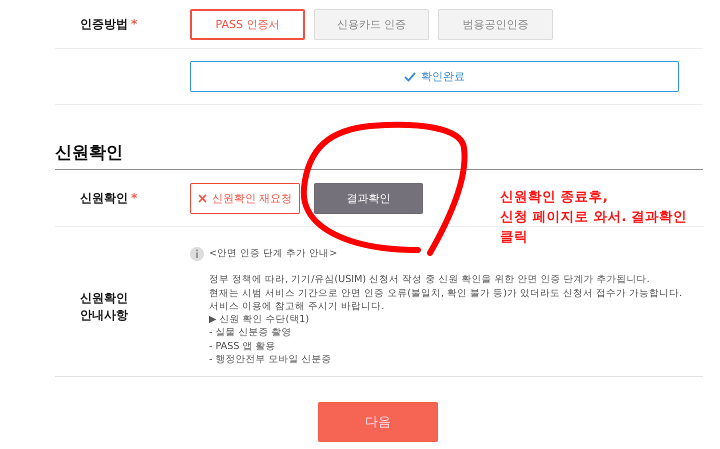  Describe the element at coordinates (368, 198) in the screenshot. I see `result-button: 결과확인` at that location.